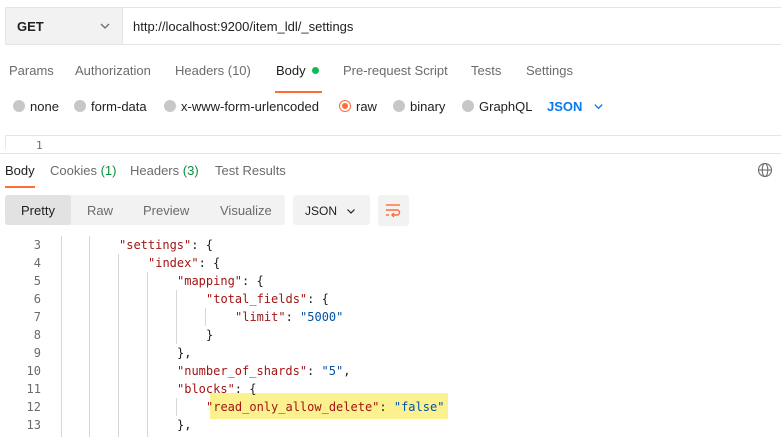 Image resolution: width=781 pixels, height=437 pixels. What do you see at coordinates (166, 245) in the screenshot?
I see `code-text: "settings": {` at bounding box center [166, 245].